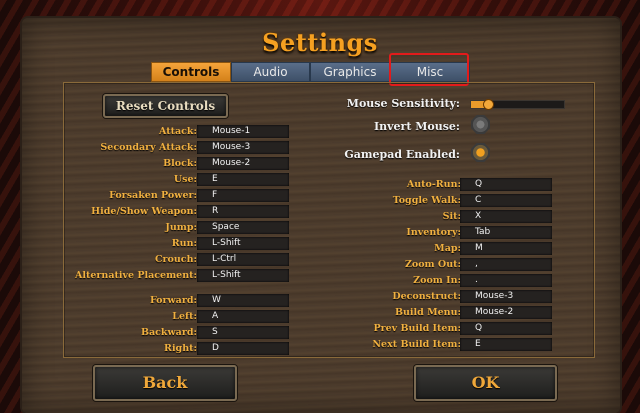 This screenshot has width=640, height=413. Describe the element at coordinates (191, 72) in the screenshot. I see `tab-controls: Controls` at that location.